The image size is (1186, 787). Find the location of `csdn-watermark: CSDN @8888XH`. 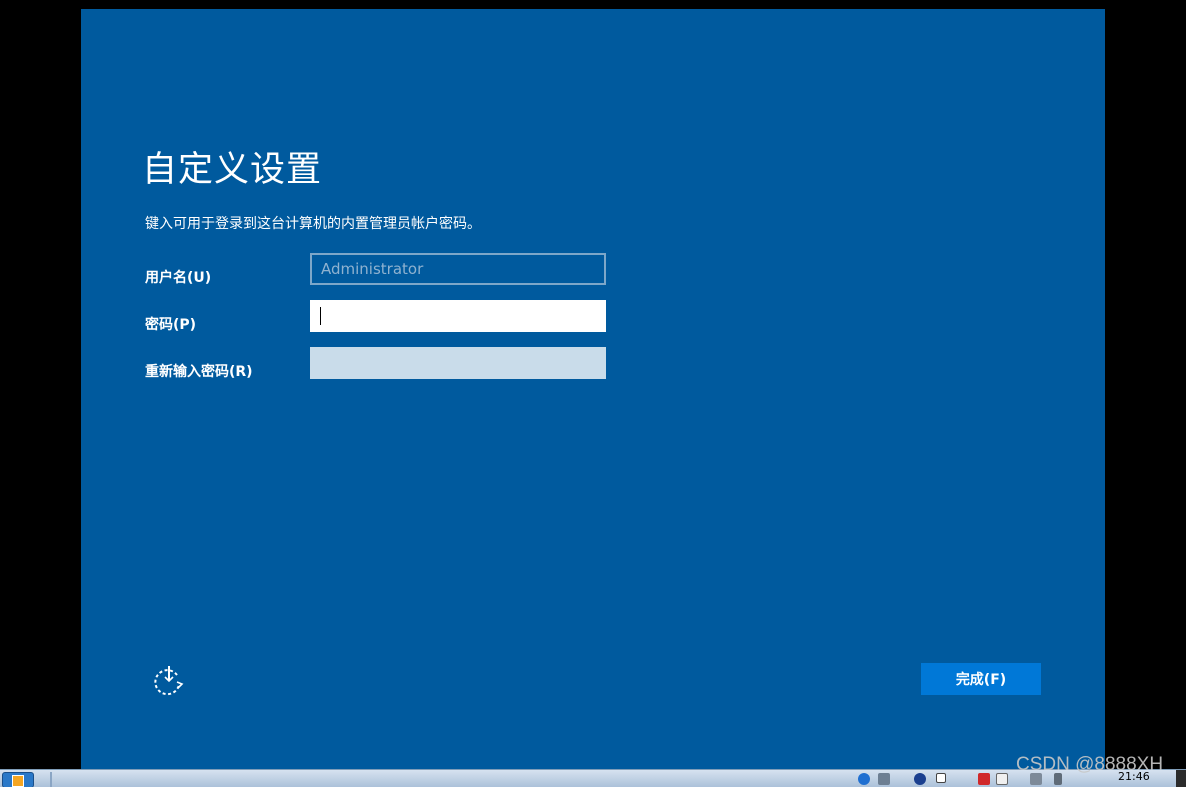

csdn-watermark: CSDN @8888XH is located at coordinates (1090, 764).